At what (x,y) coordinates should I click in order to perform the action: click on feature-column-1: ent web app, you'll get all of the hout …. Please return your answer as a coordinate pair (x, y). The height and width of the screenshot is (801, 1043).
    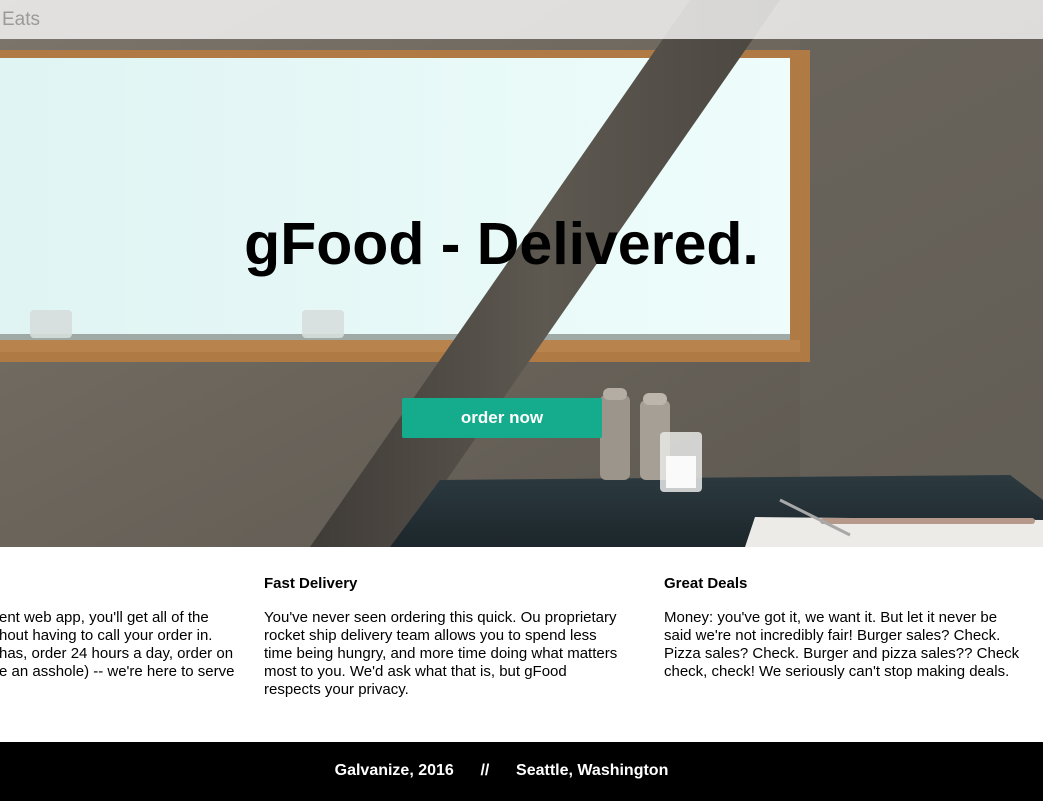
    Looking at the image, I should click on (125, 628).